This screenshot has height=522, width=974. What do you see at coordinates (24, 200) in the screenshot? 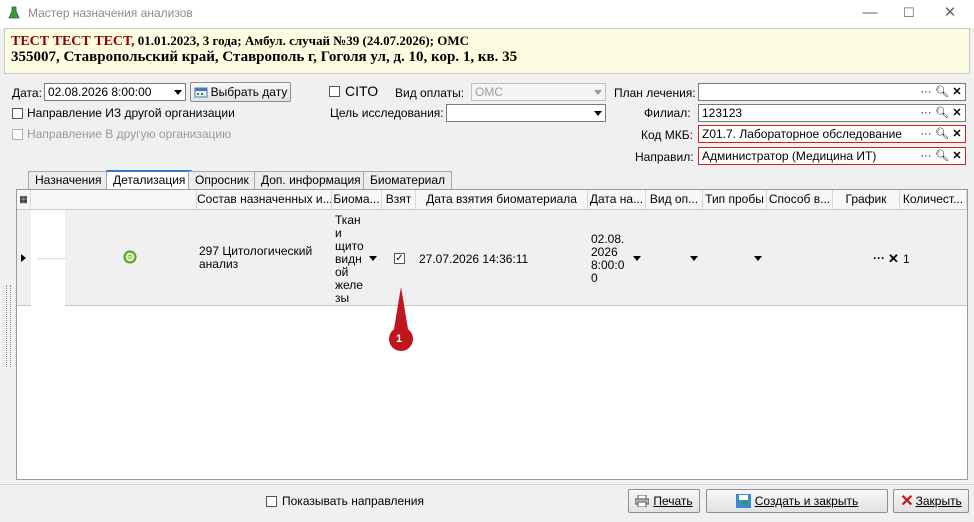
I see `grid-column-selector: ▦` at bounding box center [24, 200].